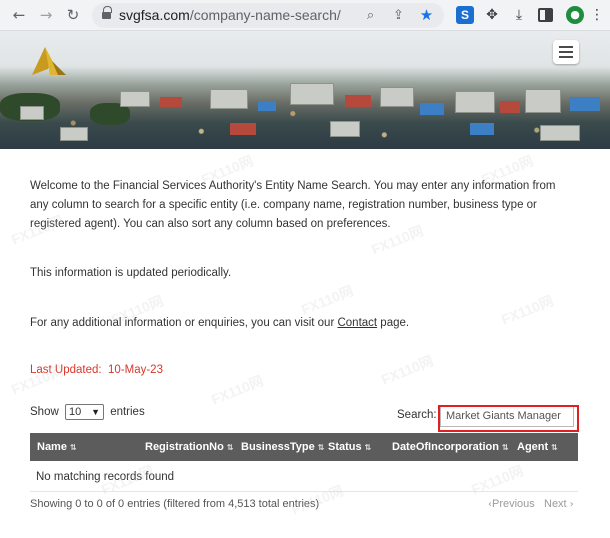 This screenshot has width=610, height=538. What do you see at coordinates (84, 412) in the screenshot?
I see `page-size-select: 10 ▼` at bounding box center [84, 412].